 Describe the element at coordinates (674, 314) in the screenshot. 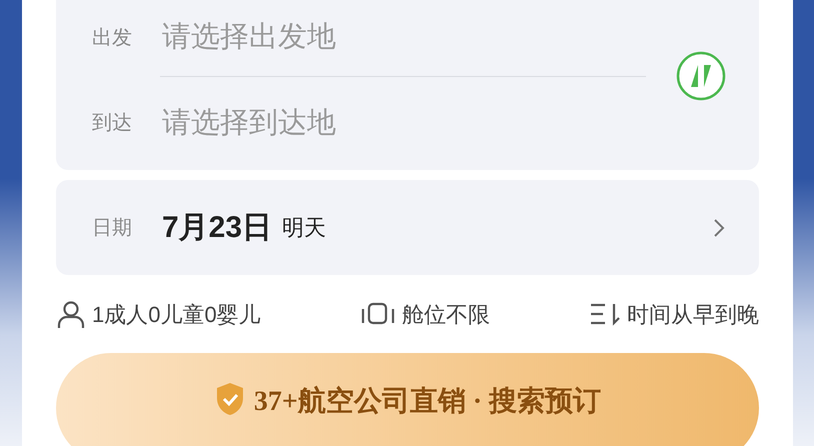

I see `sort-option: 时间从早到晚` at that location.